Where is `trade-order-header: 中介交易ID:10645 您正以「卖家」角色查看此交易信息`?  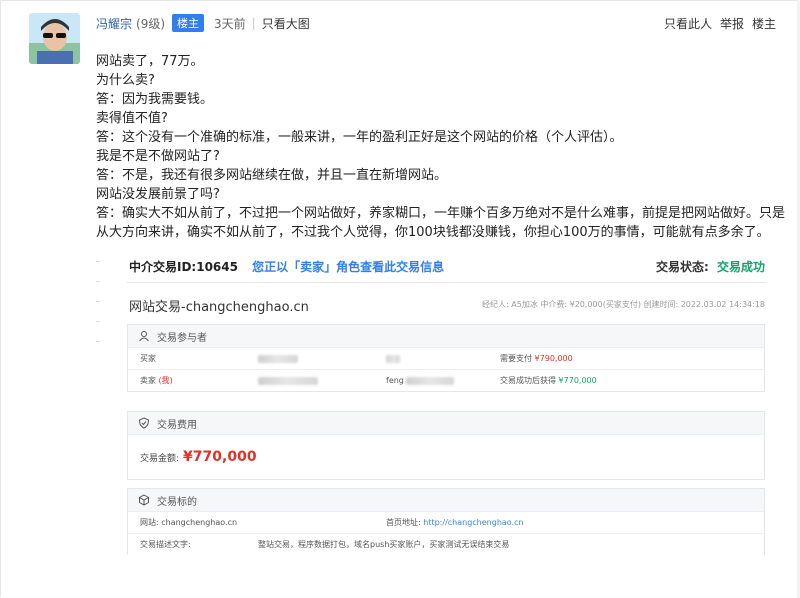 trade-order-header: 中介交易ID:10645 您正以「卖家」角色查看此交易信息 is located at coordinates (286, 266).